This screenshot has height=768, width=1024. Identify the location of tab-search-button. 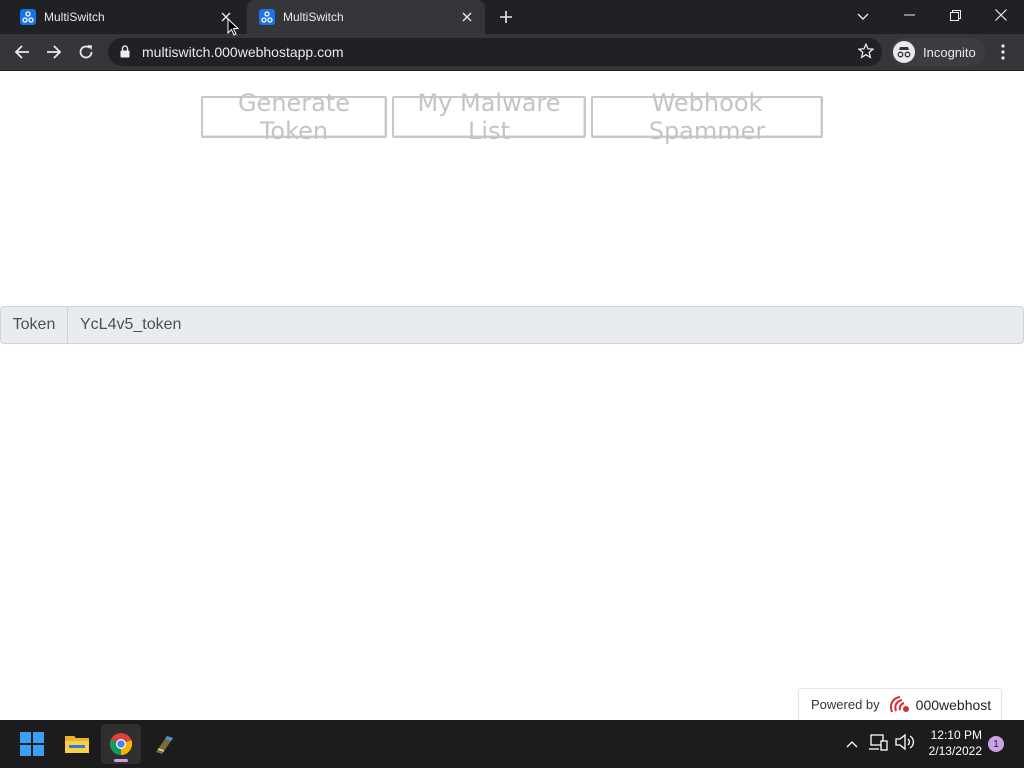
(863, 17).